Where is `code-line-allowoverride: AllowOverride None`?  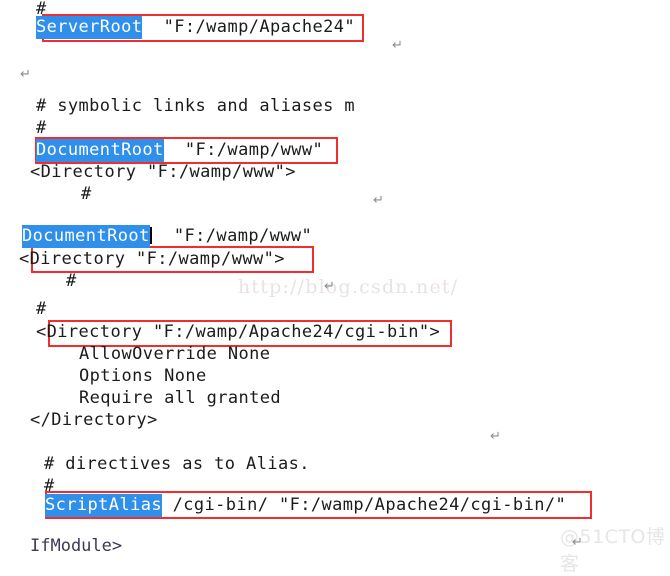 code-line-allowoverride: AllowOverride None is located at coordinates (175, 354).